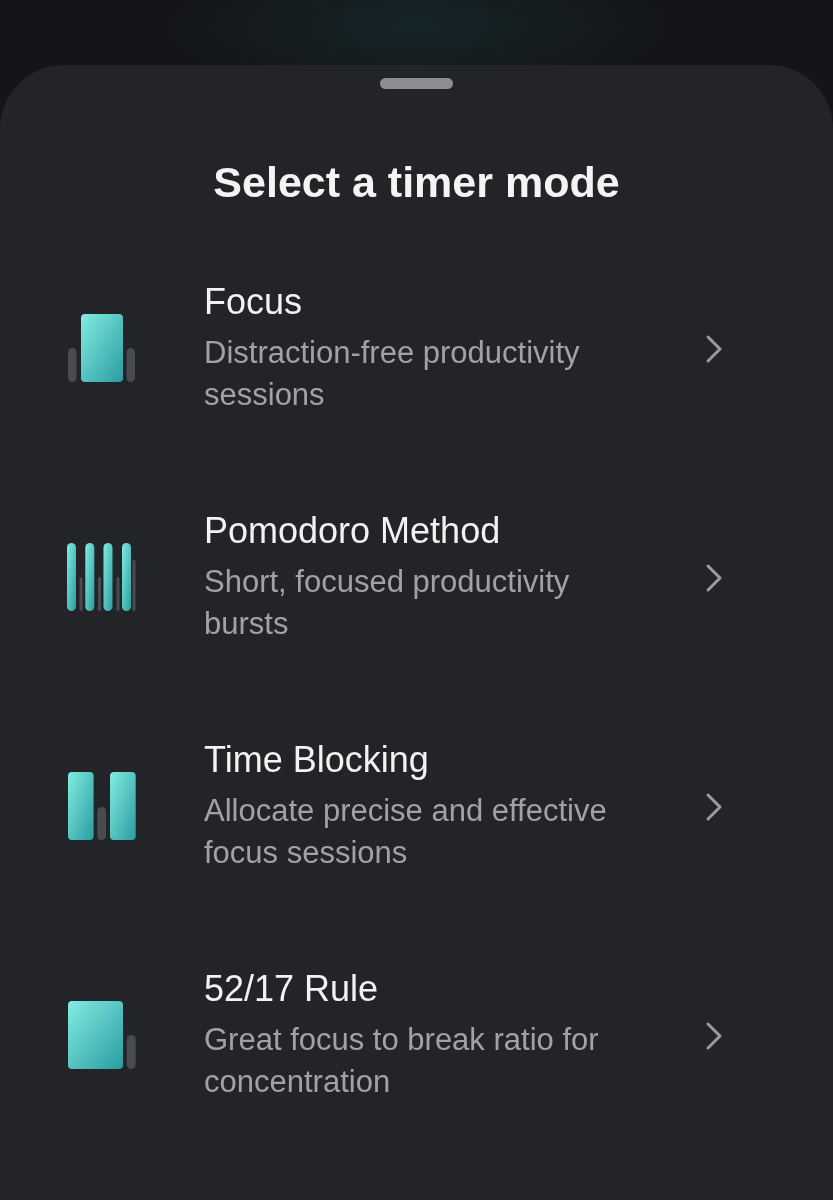 This screenshot has width=833, height=1200. What do you see at coordinates (353, 530) in the screenshot?
I see `mode-title: Pomodoro Method` at bounding box center [353, 530].